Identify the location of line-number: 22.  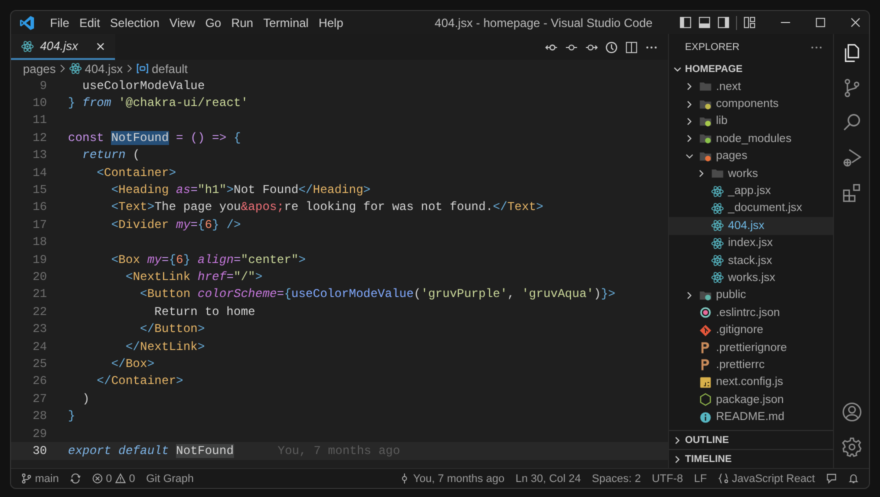
(40, 311).